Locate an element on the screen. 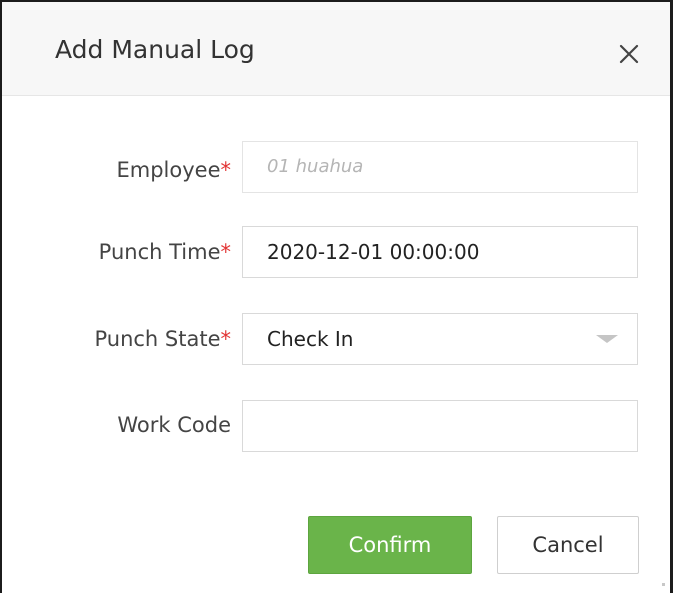 The width and height of the screenshot is (673, 593). employee-label-text: Employee is located at coordinates (168, 170).